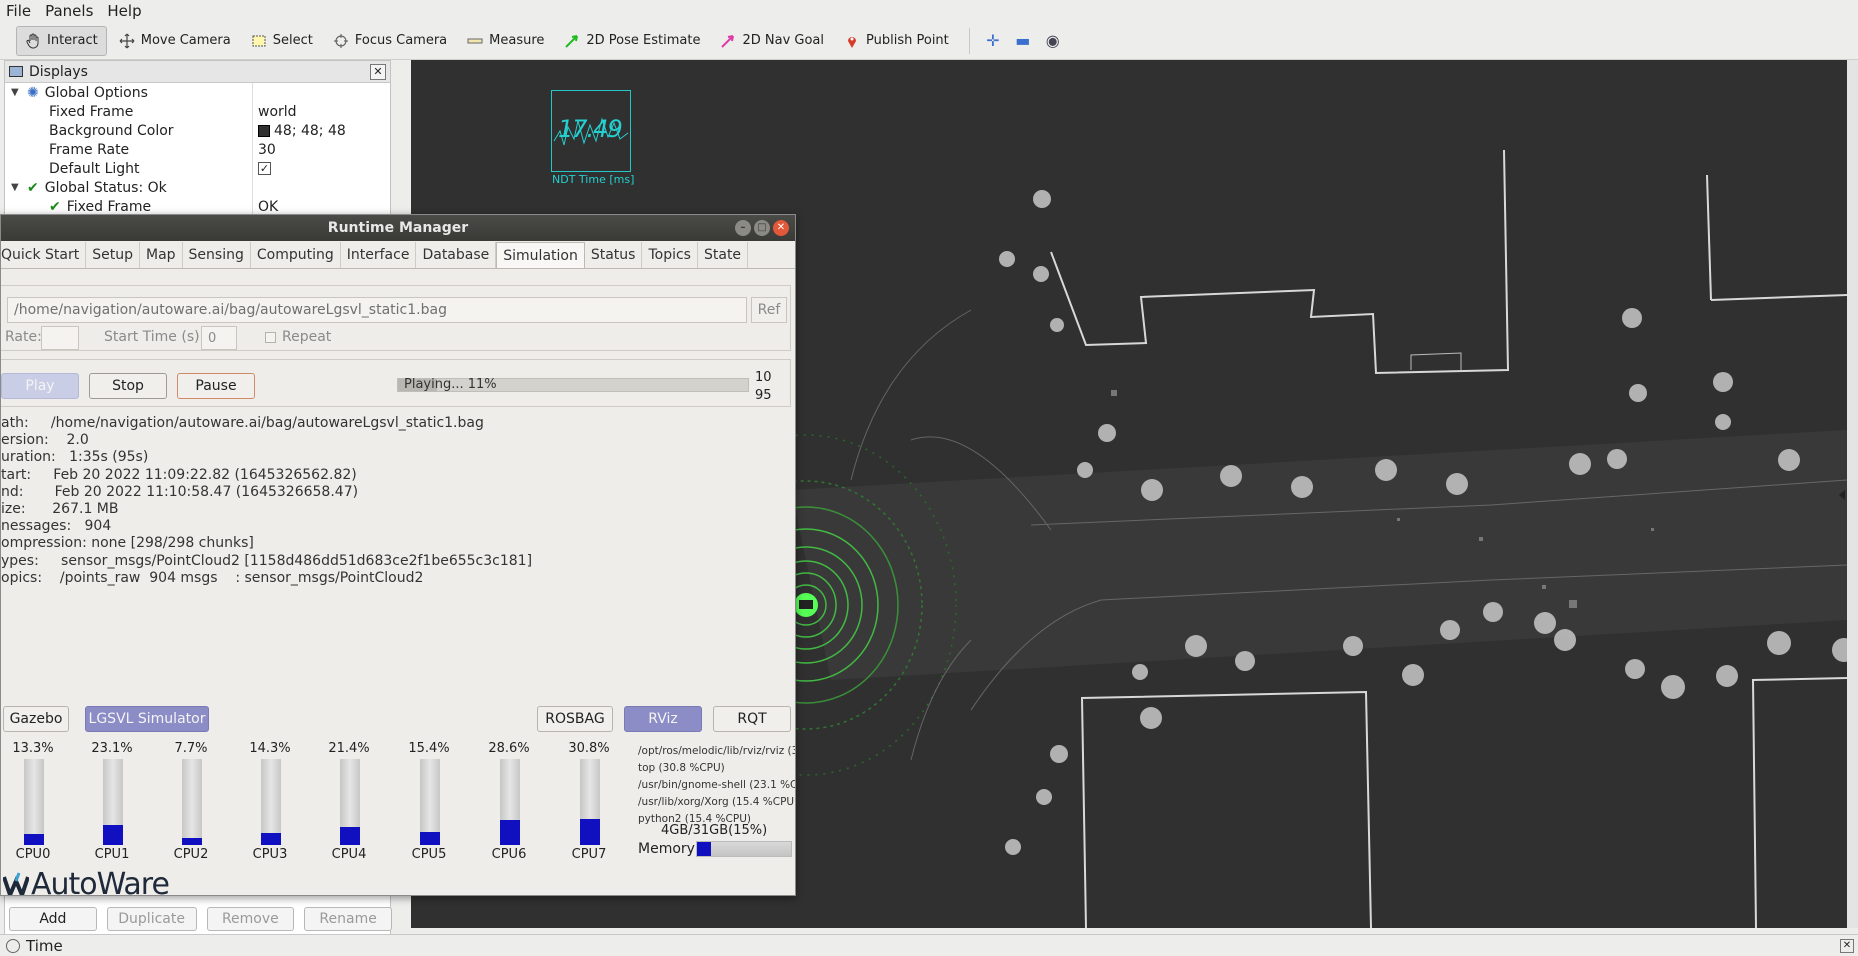 The image size is (1858, 956). Describe the element at coordinates (296, 255) in the screenshot. I see `tab-computing: Computing` at that location.